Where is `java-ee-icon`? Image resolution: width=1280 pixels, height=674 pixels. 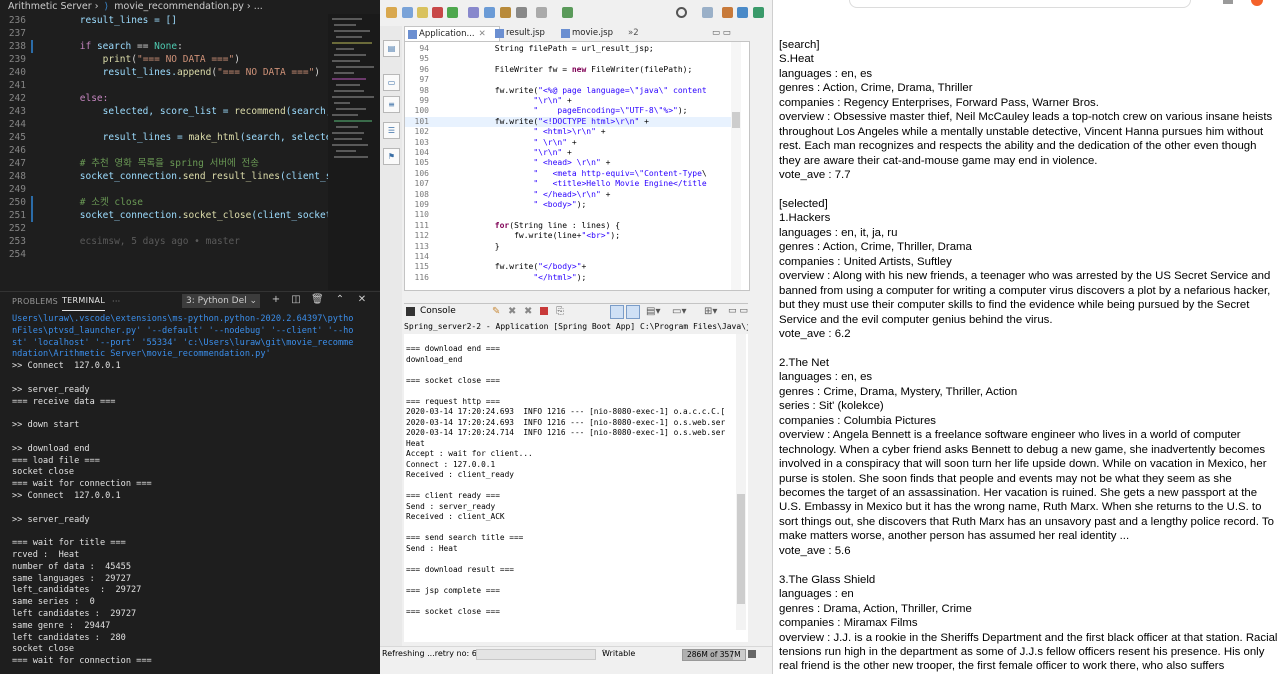
java-ee-icon is located at coordinates (727, 12).